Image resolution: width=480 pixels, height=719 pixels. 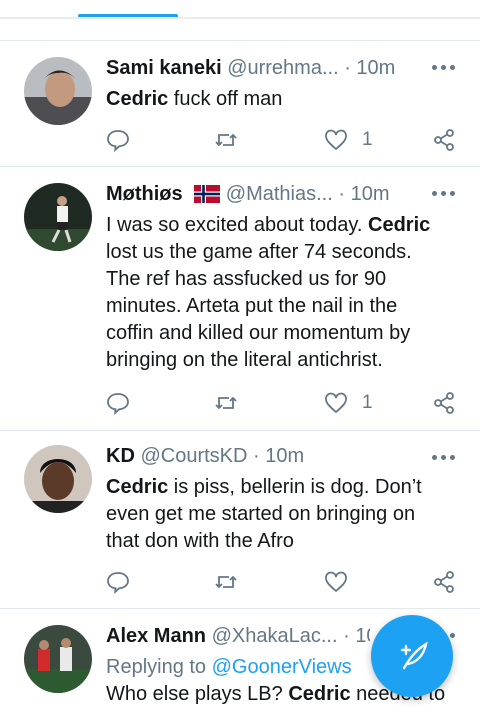 I want to click on display-name: KD, so click(x=120, y=456).